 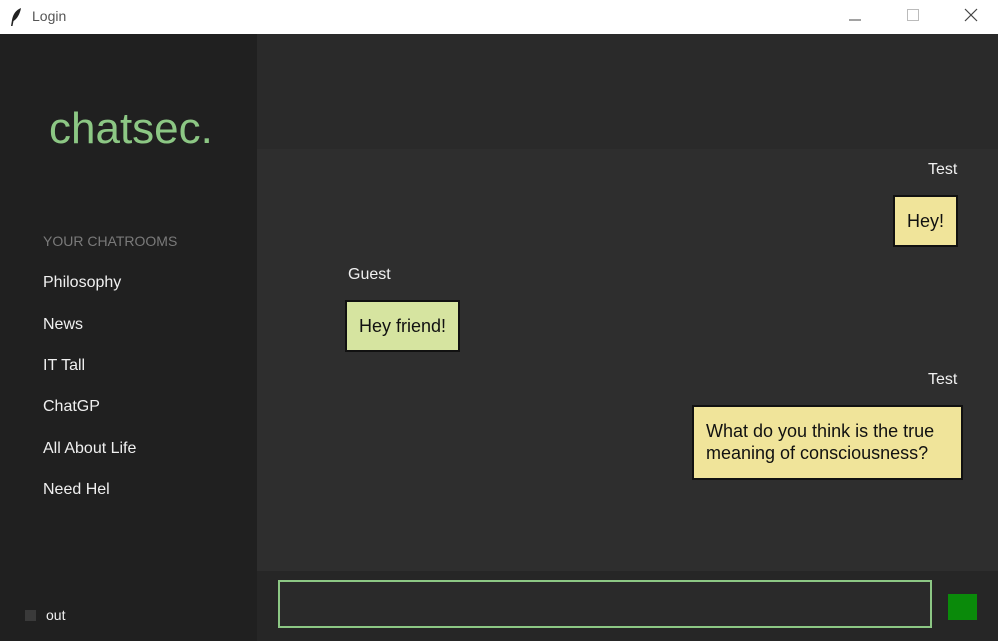 What do you see at coordinates (71, 407) in the screenshot?
I see `sidebar-item-chatgp: ChatGP` at bounding box center [71, 407].